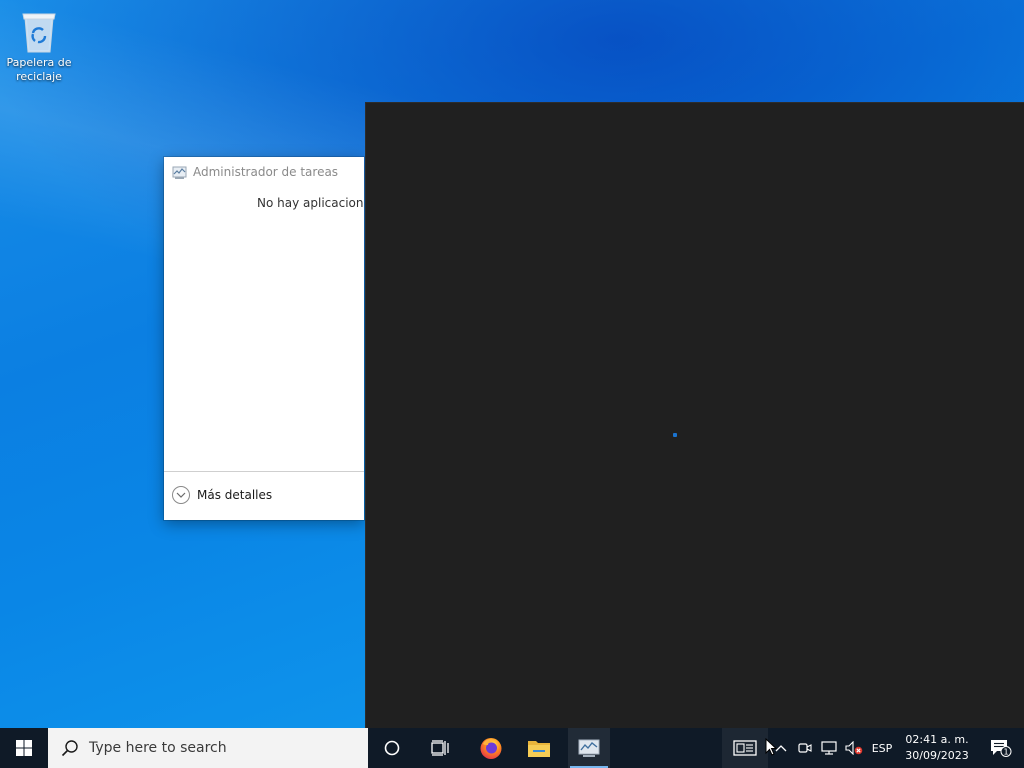  What do you see at coordinates (181, 495) in the screenshot?
I see `chevron-down-icon` at bounding box center [181, 495].